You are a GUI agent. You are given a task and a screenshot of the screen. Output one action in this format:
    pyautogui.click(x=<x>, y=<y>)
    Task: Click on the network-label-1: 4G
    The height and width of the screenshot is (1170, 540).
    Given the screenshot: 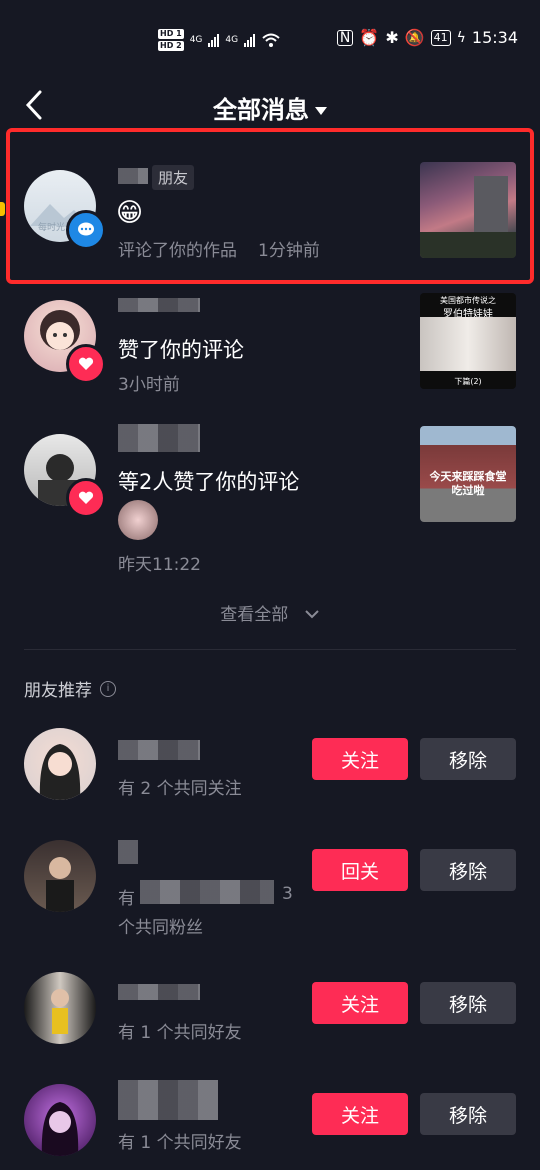 What is the action you would take?
    pyautogui.click(x=196, y=40)
    